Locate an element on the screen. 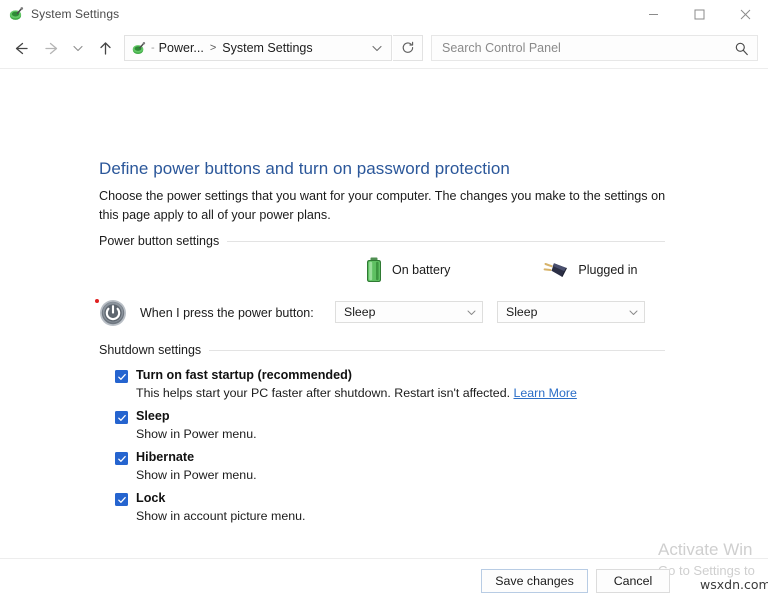  checkbox-sleep is located at coordinates (121, 417).